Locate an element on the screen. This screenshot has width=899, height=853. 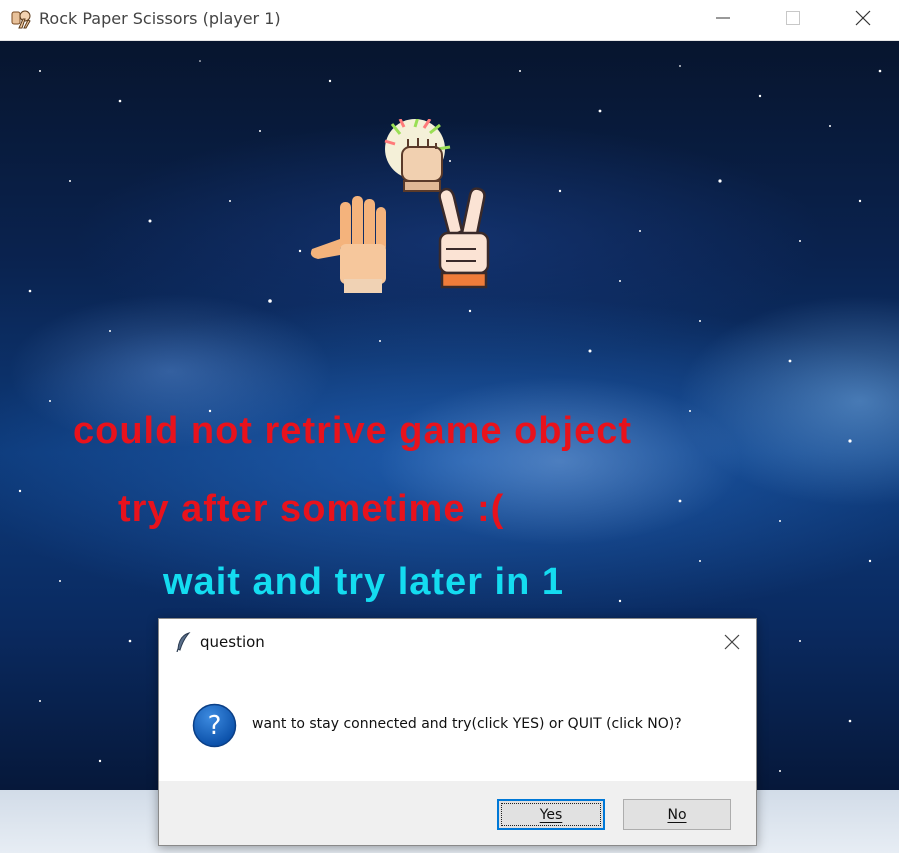
no-button-label: No is located at coordinates (677, 814).